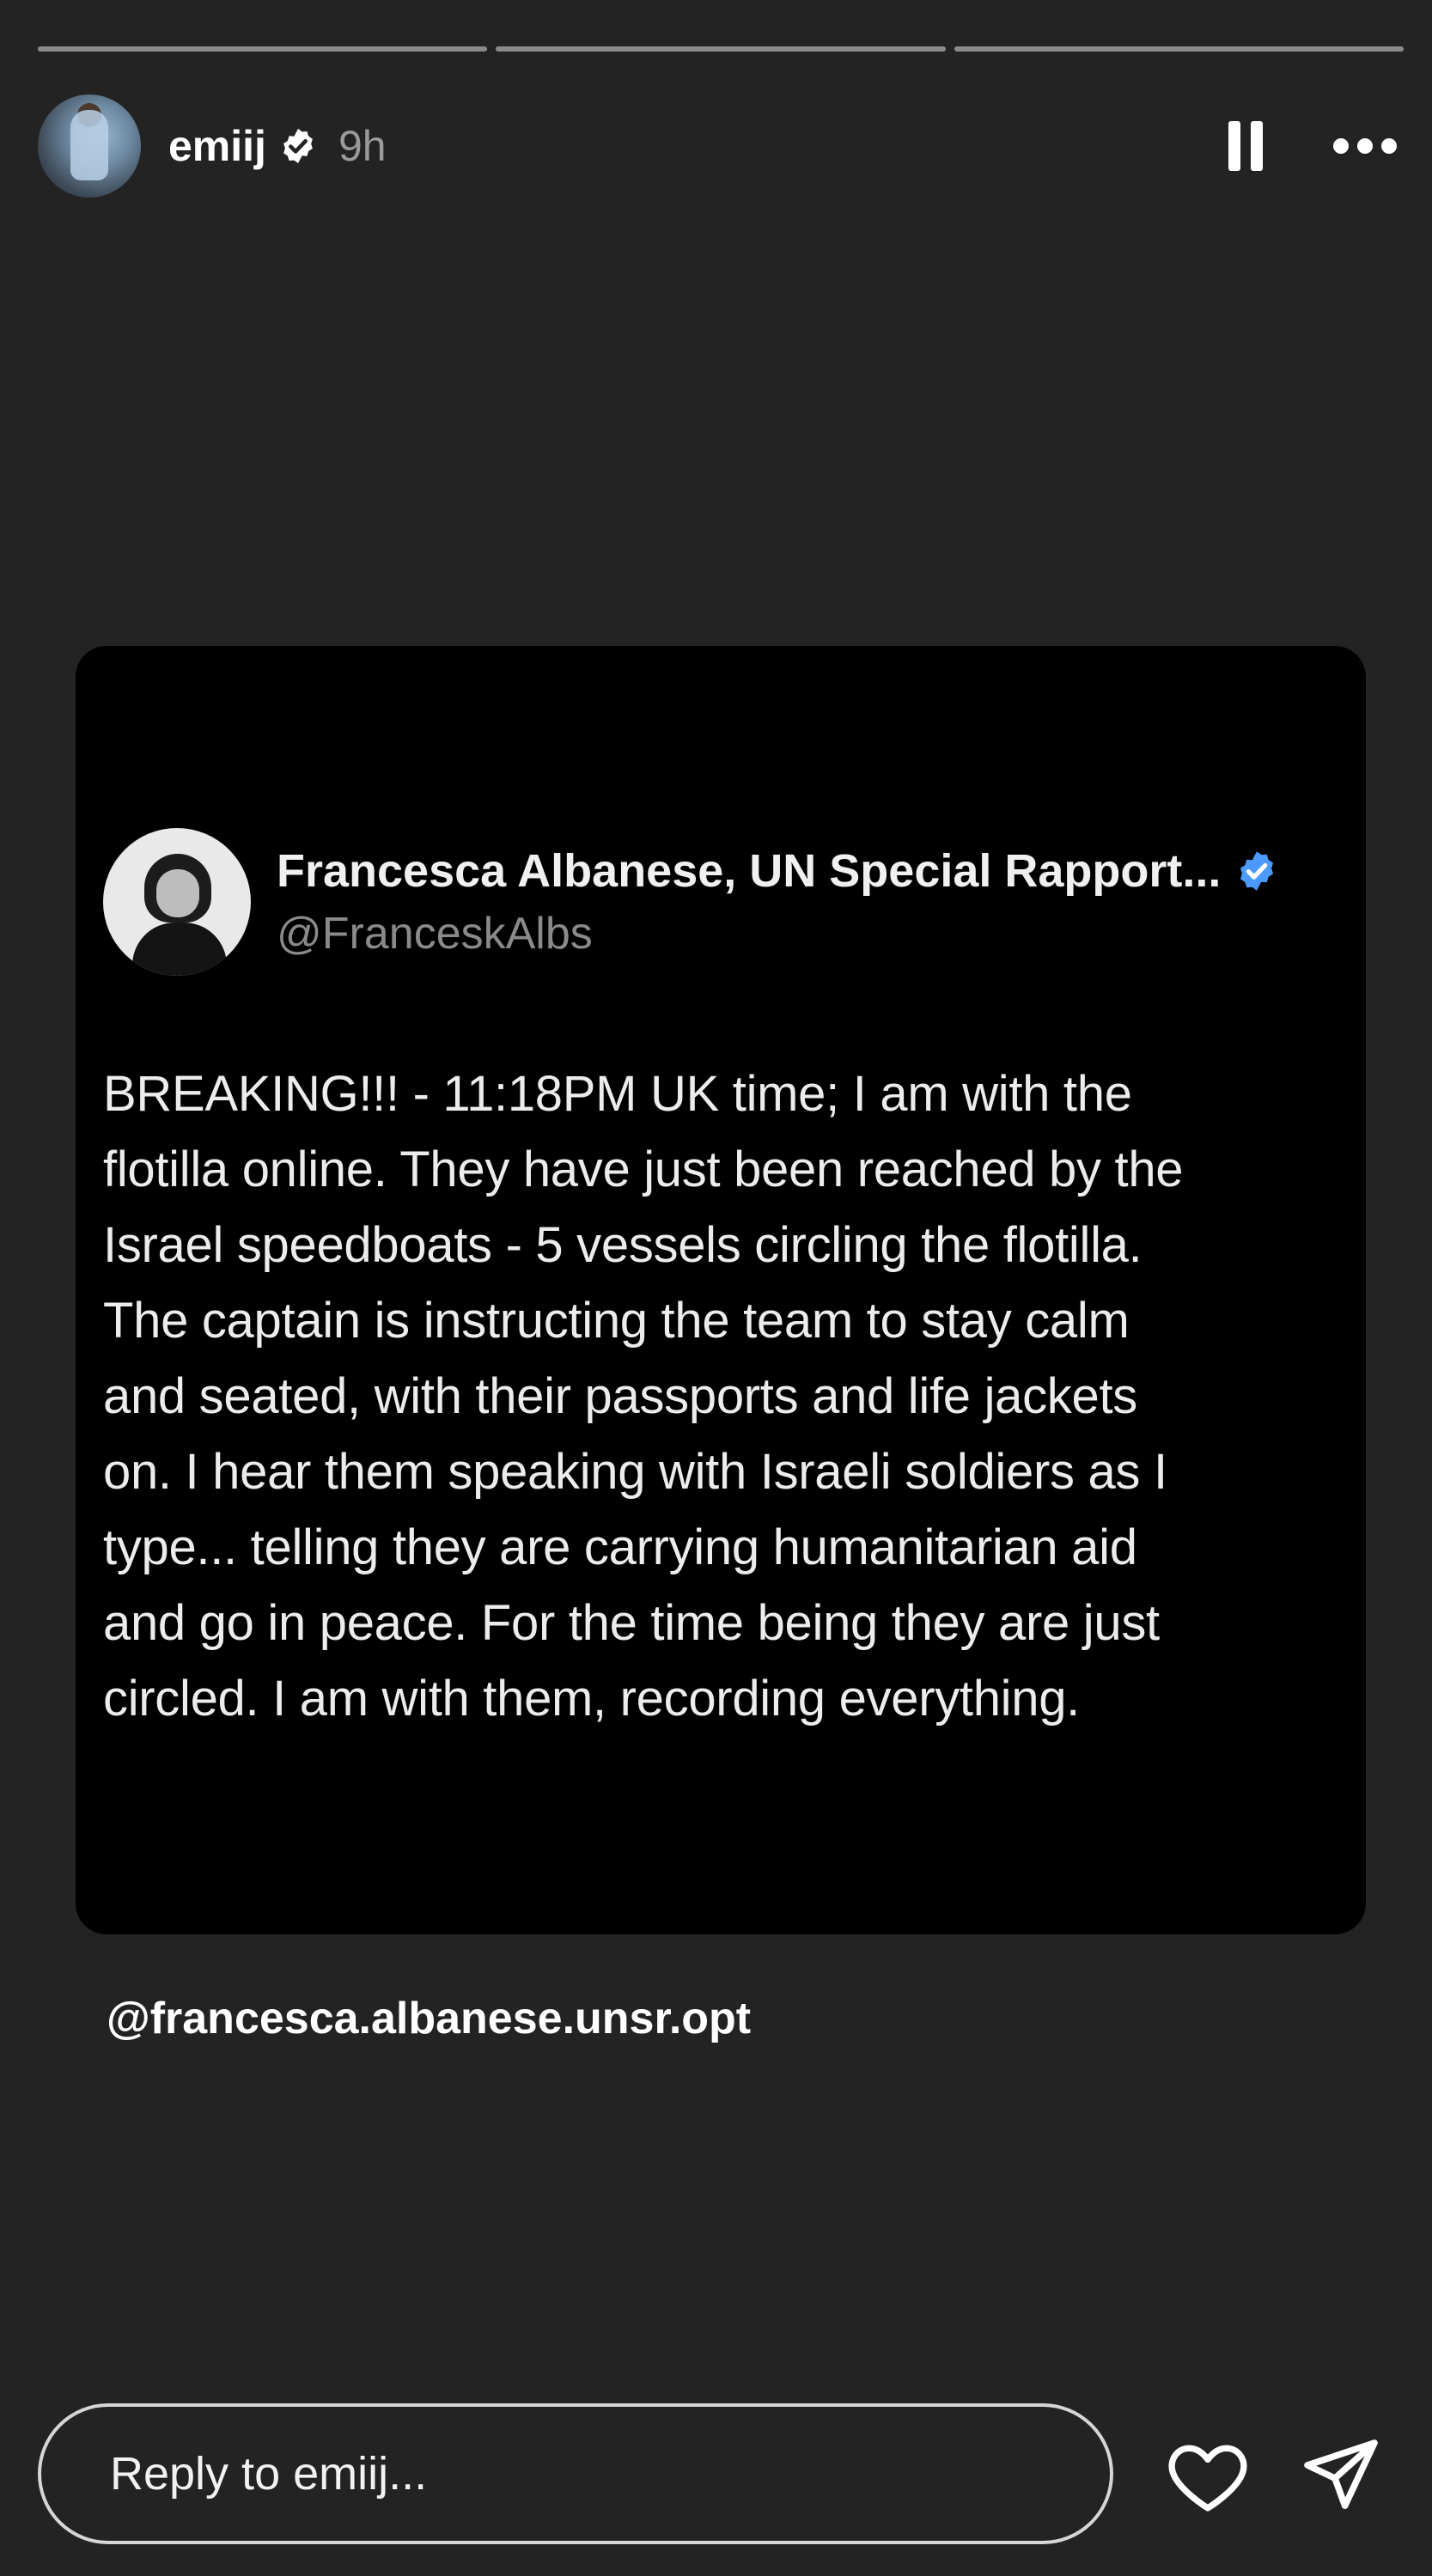 This screenshot has height=2576, width=1432. I want to click on tweet-handle: @FranceskAlbs, so click(435, 934).